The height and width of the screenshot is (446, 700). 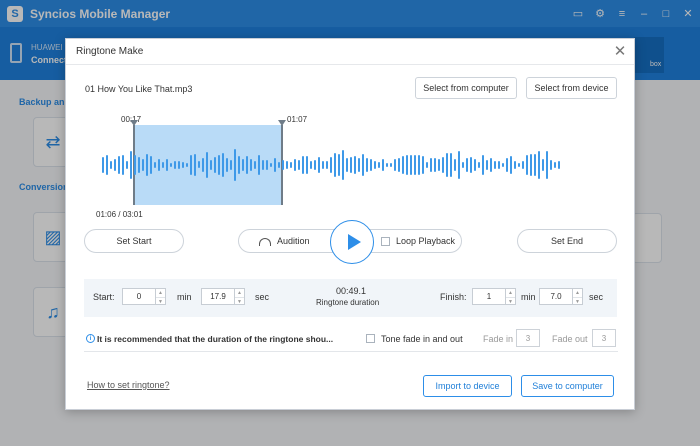 I want to click on duration-value: 00:49.1, so click(x=351, y=291).